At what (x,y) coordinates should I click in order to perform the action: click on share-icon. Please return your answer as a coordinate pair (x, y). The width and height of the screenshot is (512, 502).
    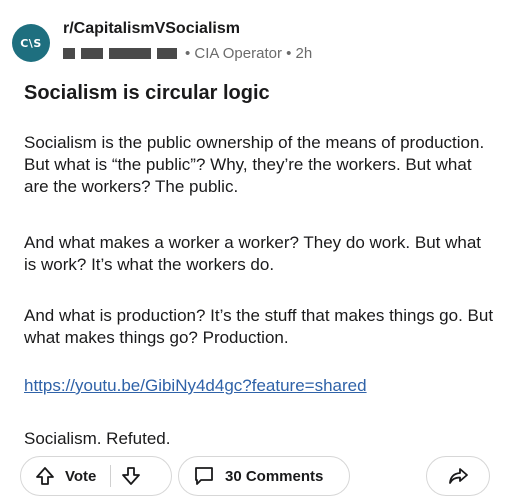
    Looking at the image, I should click on (458, 476).